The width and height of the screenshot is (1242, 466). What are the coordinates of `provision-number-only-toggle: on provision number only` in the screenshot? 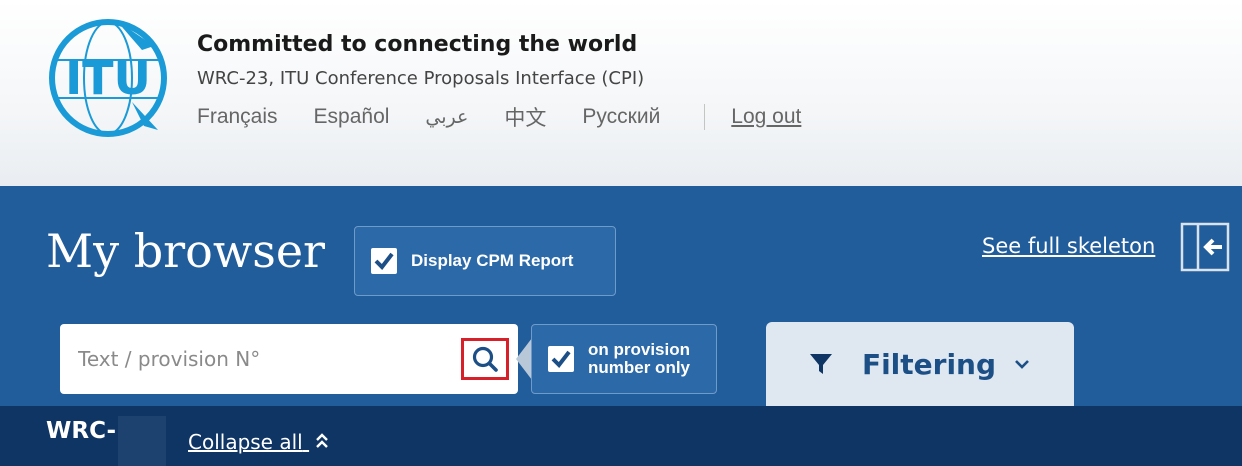 It's located at (624, 359).